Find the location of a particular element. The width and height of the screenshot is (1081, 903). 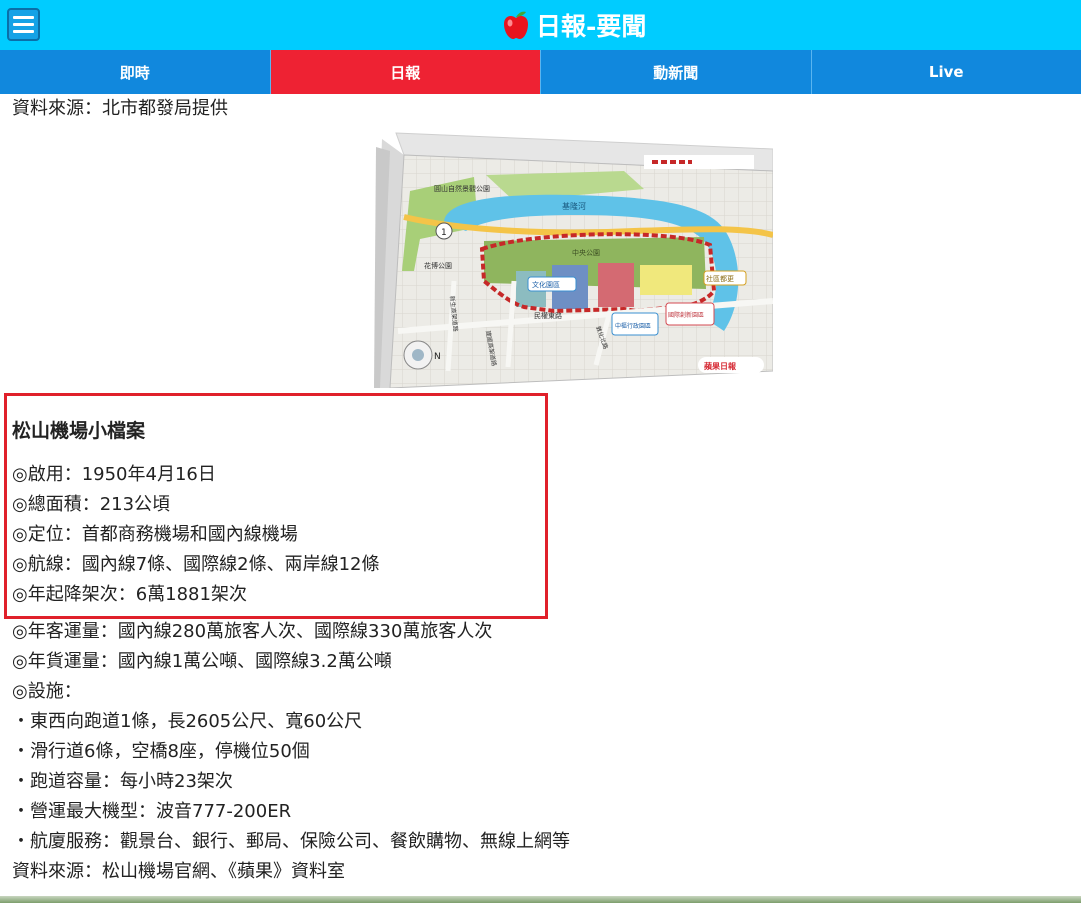

map-label-central-park: 中央公園 is located at coordinates (586, 252).